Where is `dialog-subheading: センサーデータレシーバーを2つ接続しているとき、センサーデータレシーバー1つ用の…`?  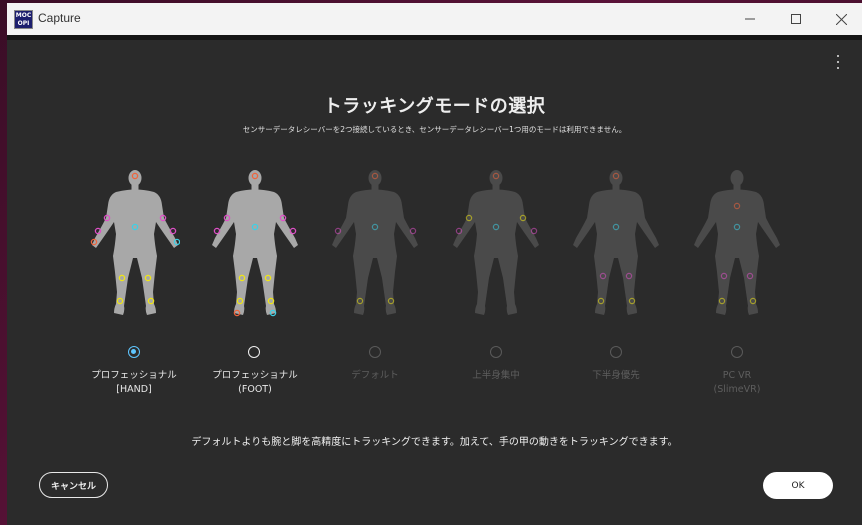 dialog-subheading: センサーデータレシーバーを2つ接続しているとき、センサーデータレシーバー1つ用の… is located at coordinates (434, 129).